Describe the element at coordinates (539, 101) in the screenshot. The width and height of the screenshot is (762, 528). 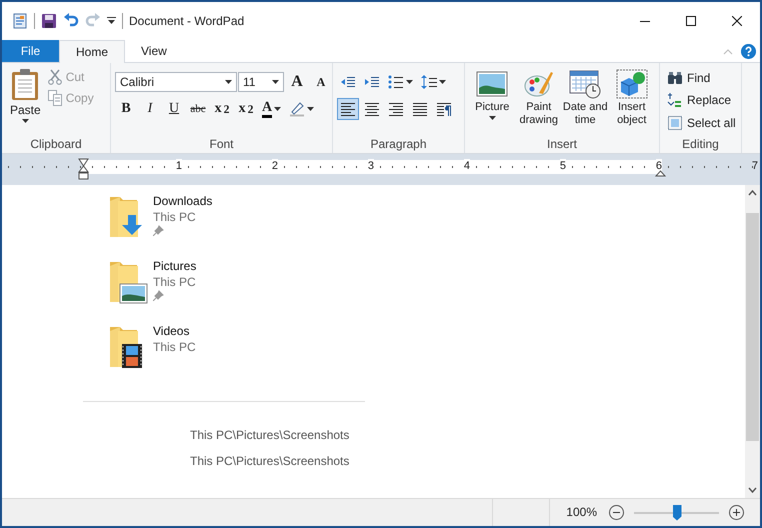
I see `insert-button: Paint drawing` at that location.